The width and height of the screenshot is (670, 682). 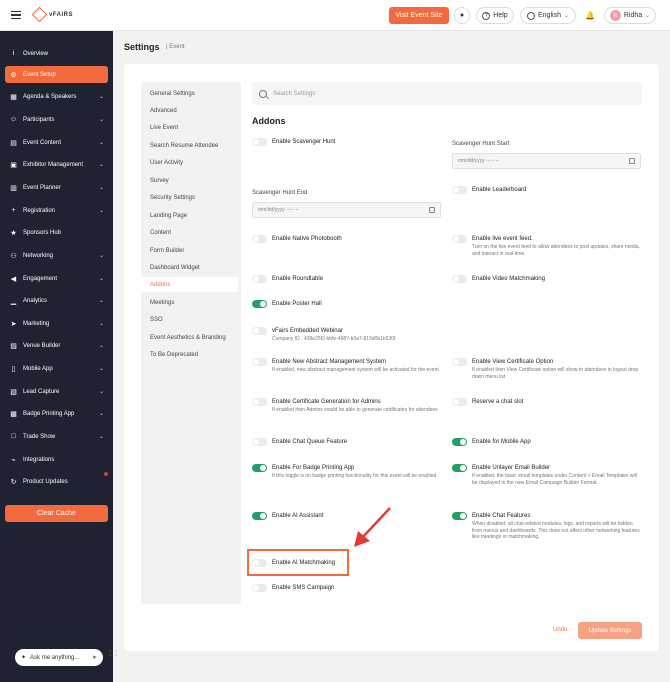 I want to click on sidebar-item-sponsors-hub: ★ Sponsors Hub, so click(x=56, y=232).